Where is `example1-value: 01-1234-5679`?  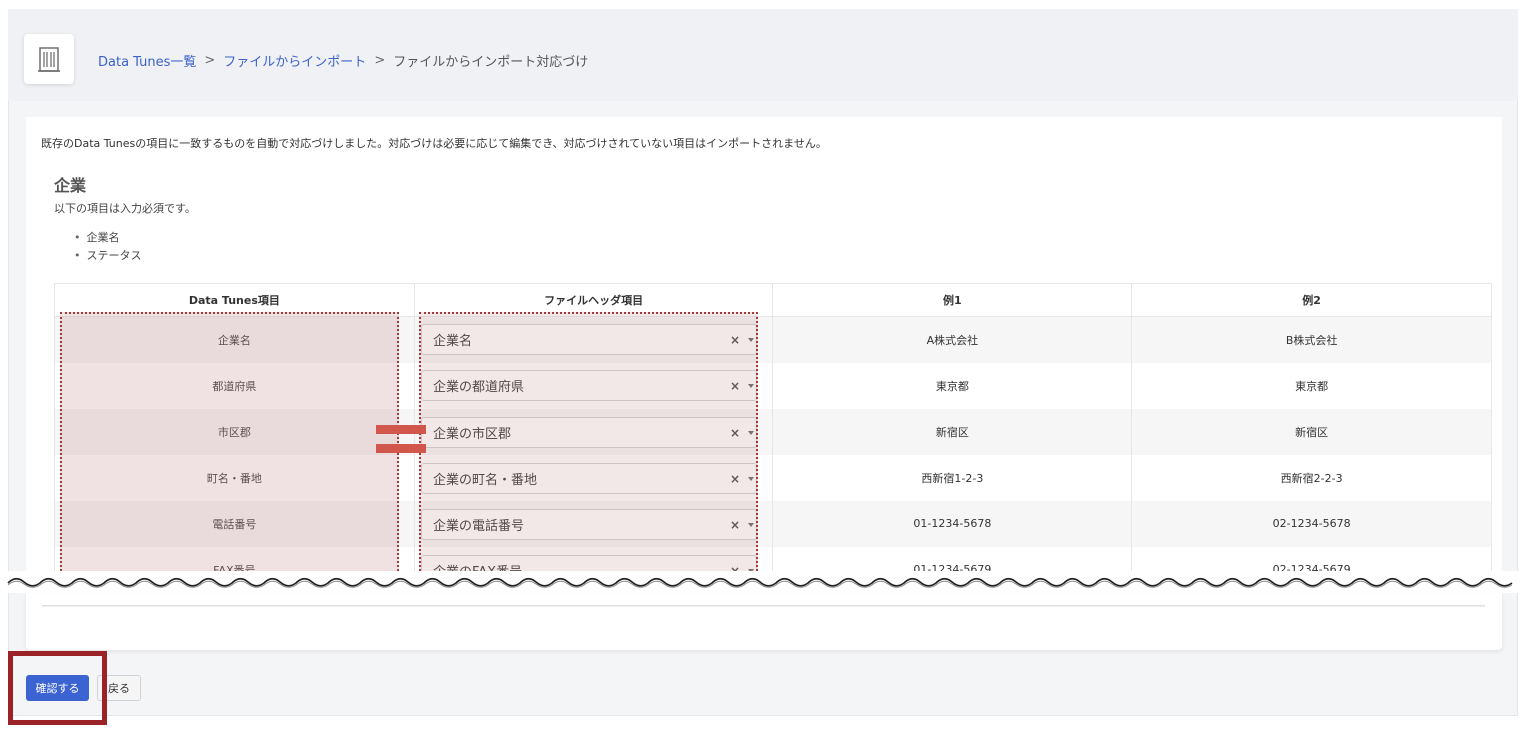 example1-value: 01-1234-5679 is located at coordinates (952, 558).